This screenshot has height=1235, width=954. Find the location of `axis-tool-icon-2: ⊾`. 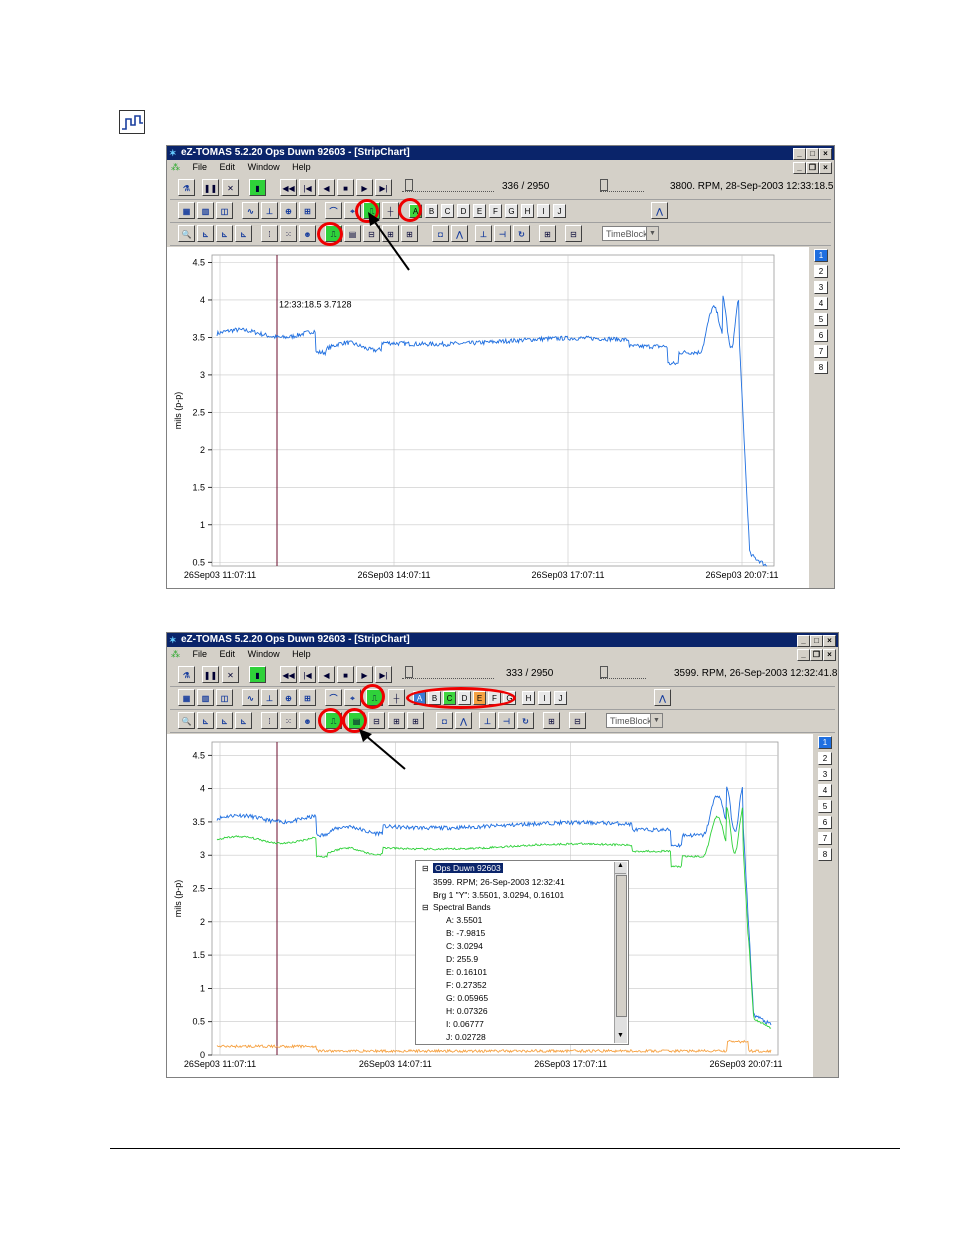

axis-tool-icon-2: ⊾ is located at coordinates (224, 720).